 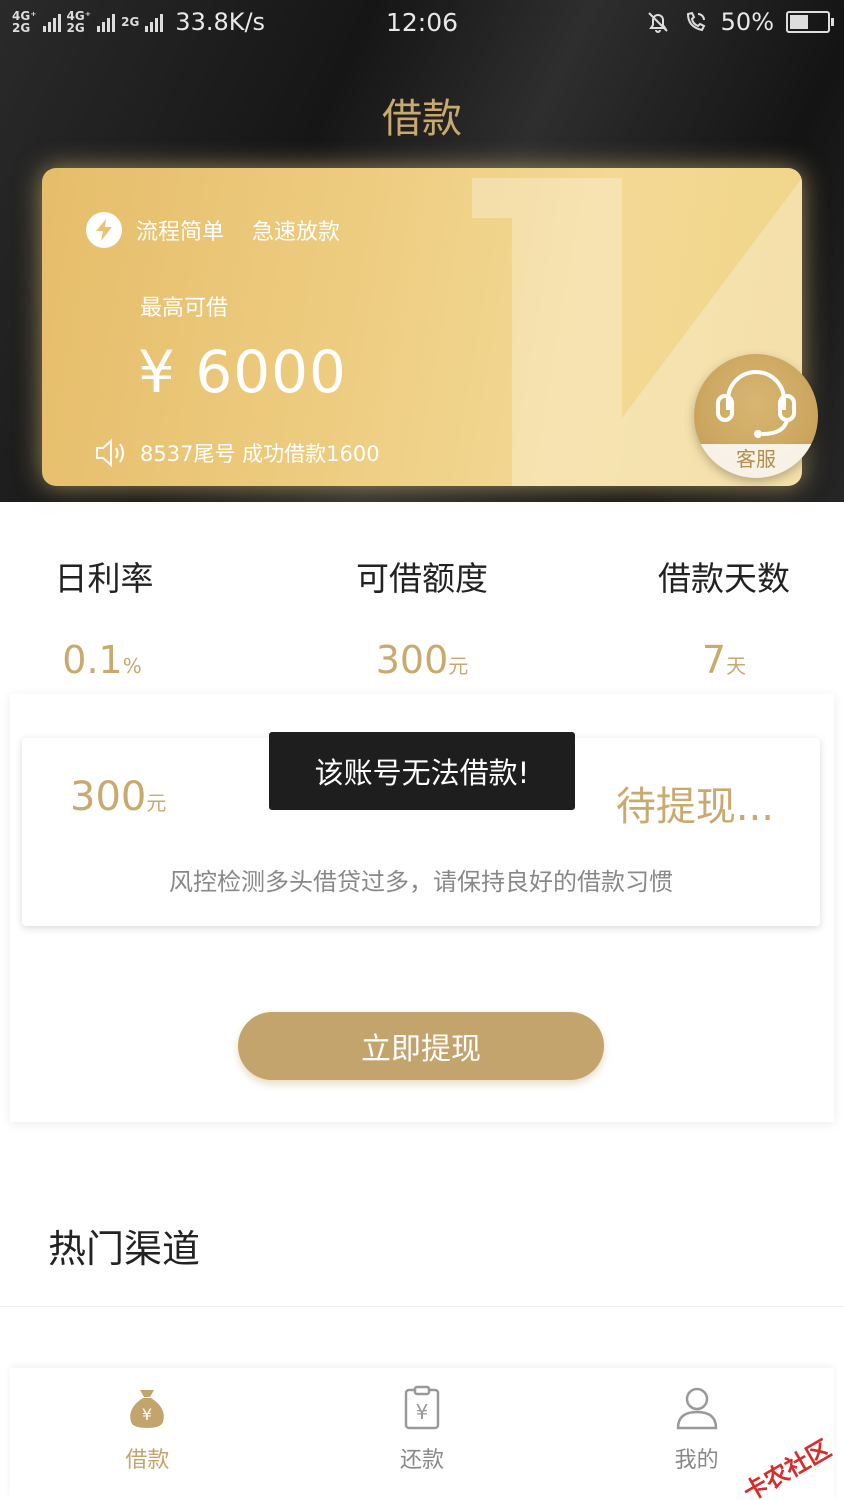 What do you see at coordinates (92, 660) in the screenshot?
I see `stat-value: 0.1` at bounding box center [92, 660].